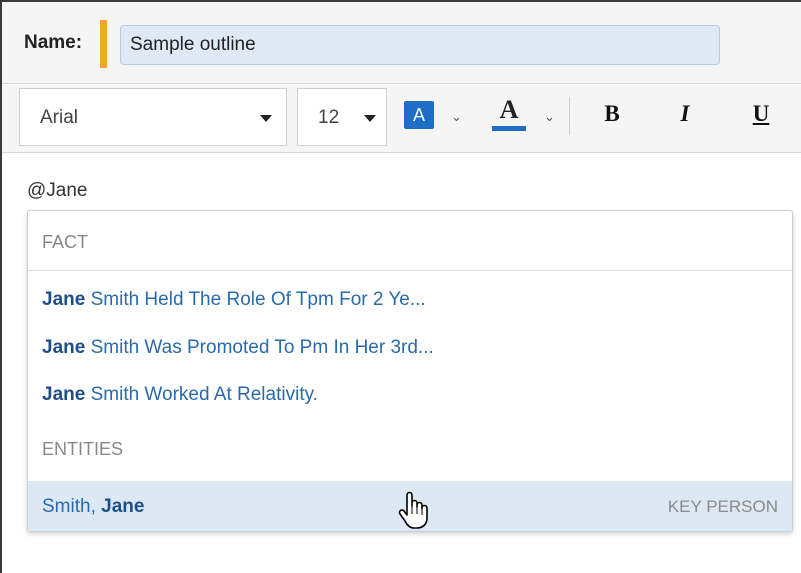  I want to click on entity-item-prefix: Smith,, so click(72, 506).